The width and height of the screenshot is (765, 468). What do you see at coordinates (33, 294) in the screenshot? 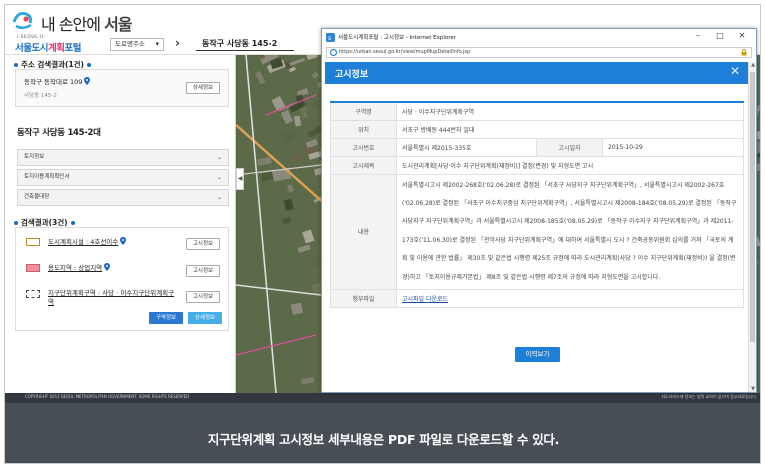
I see `legend-swatch-district-unit` at bounding box center [33, 294].